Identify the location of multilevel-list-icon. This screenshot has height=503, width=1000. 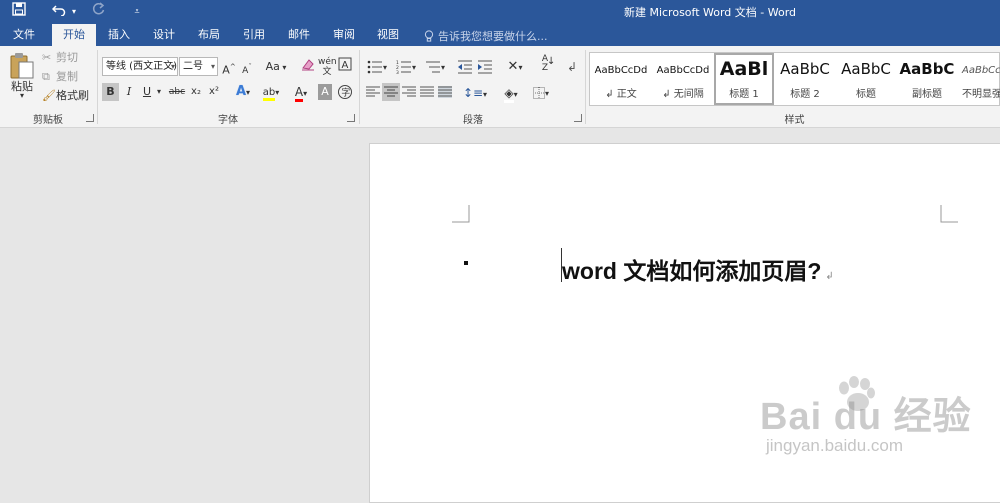
(432, 67).